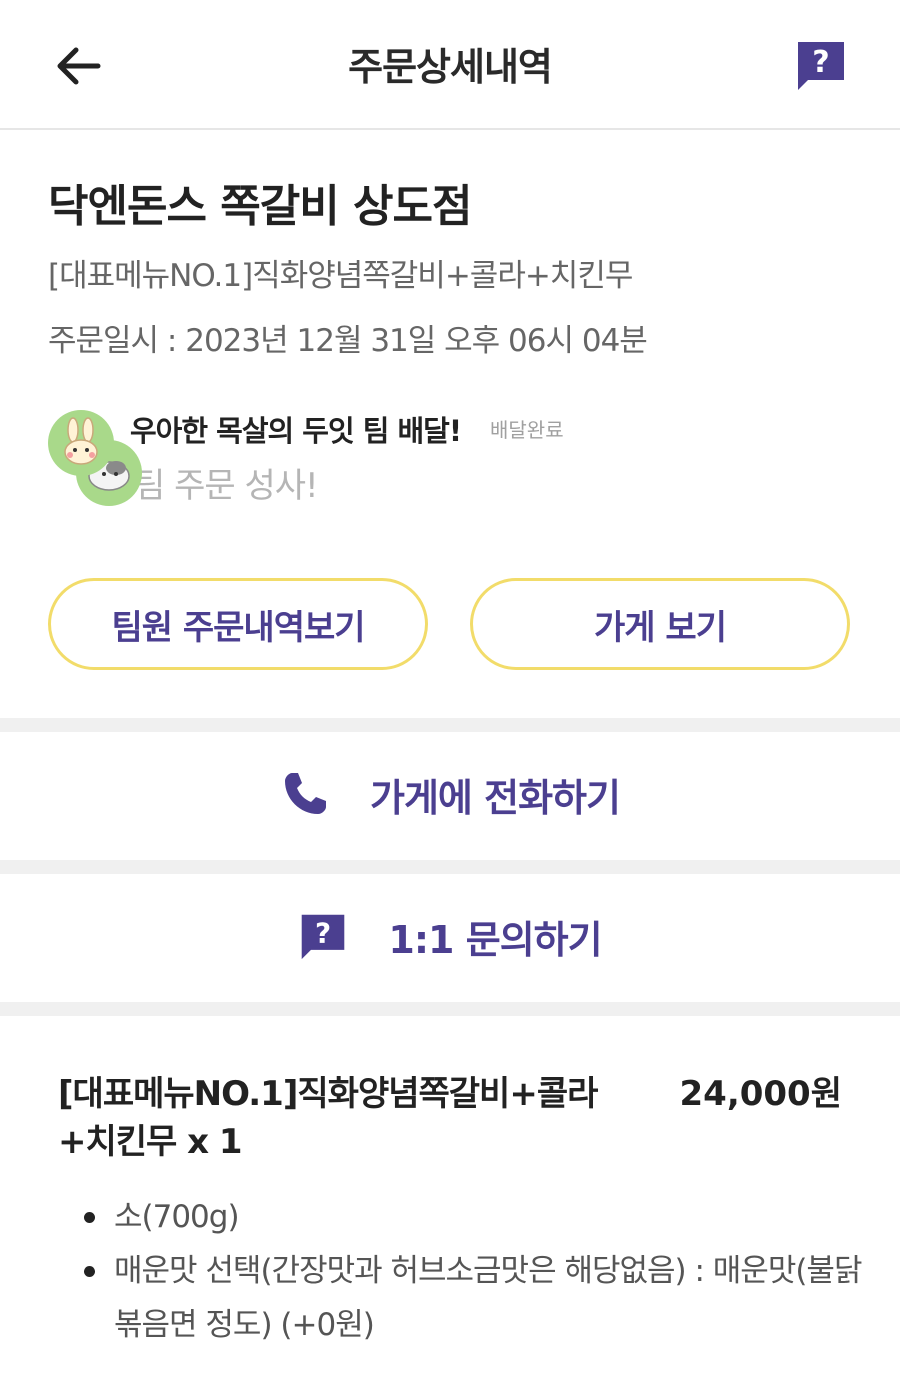 This screenshot has height=1398, width=900. Describe the element at coordinates (495, 797) in the screenshot. I see `call-store-label: 가게에 전화하기` at that location.